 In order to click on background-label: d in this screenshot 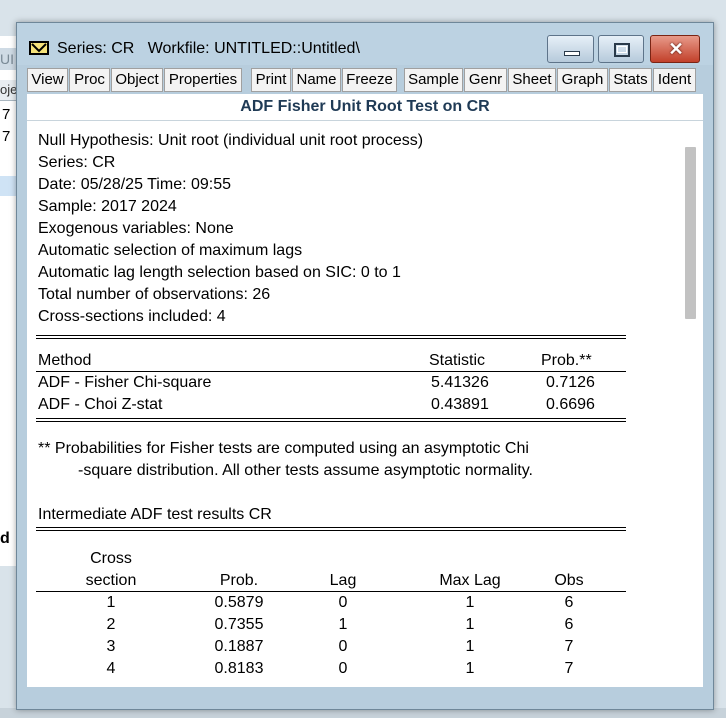, I will do `click(5, 538)`.